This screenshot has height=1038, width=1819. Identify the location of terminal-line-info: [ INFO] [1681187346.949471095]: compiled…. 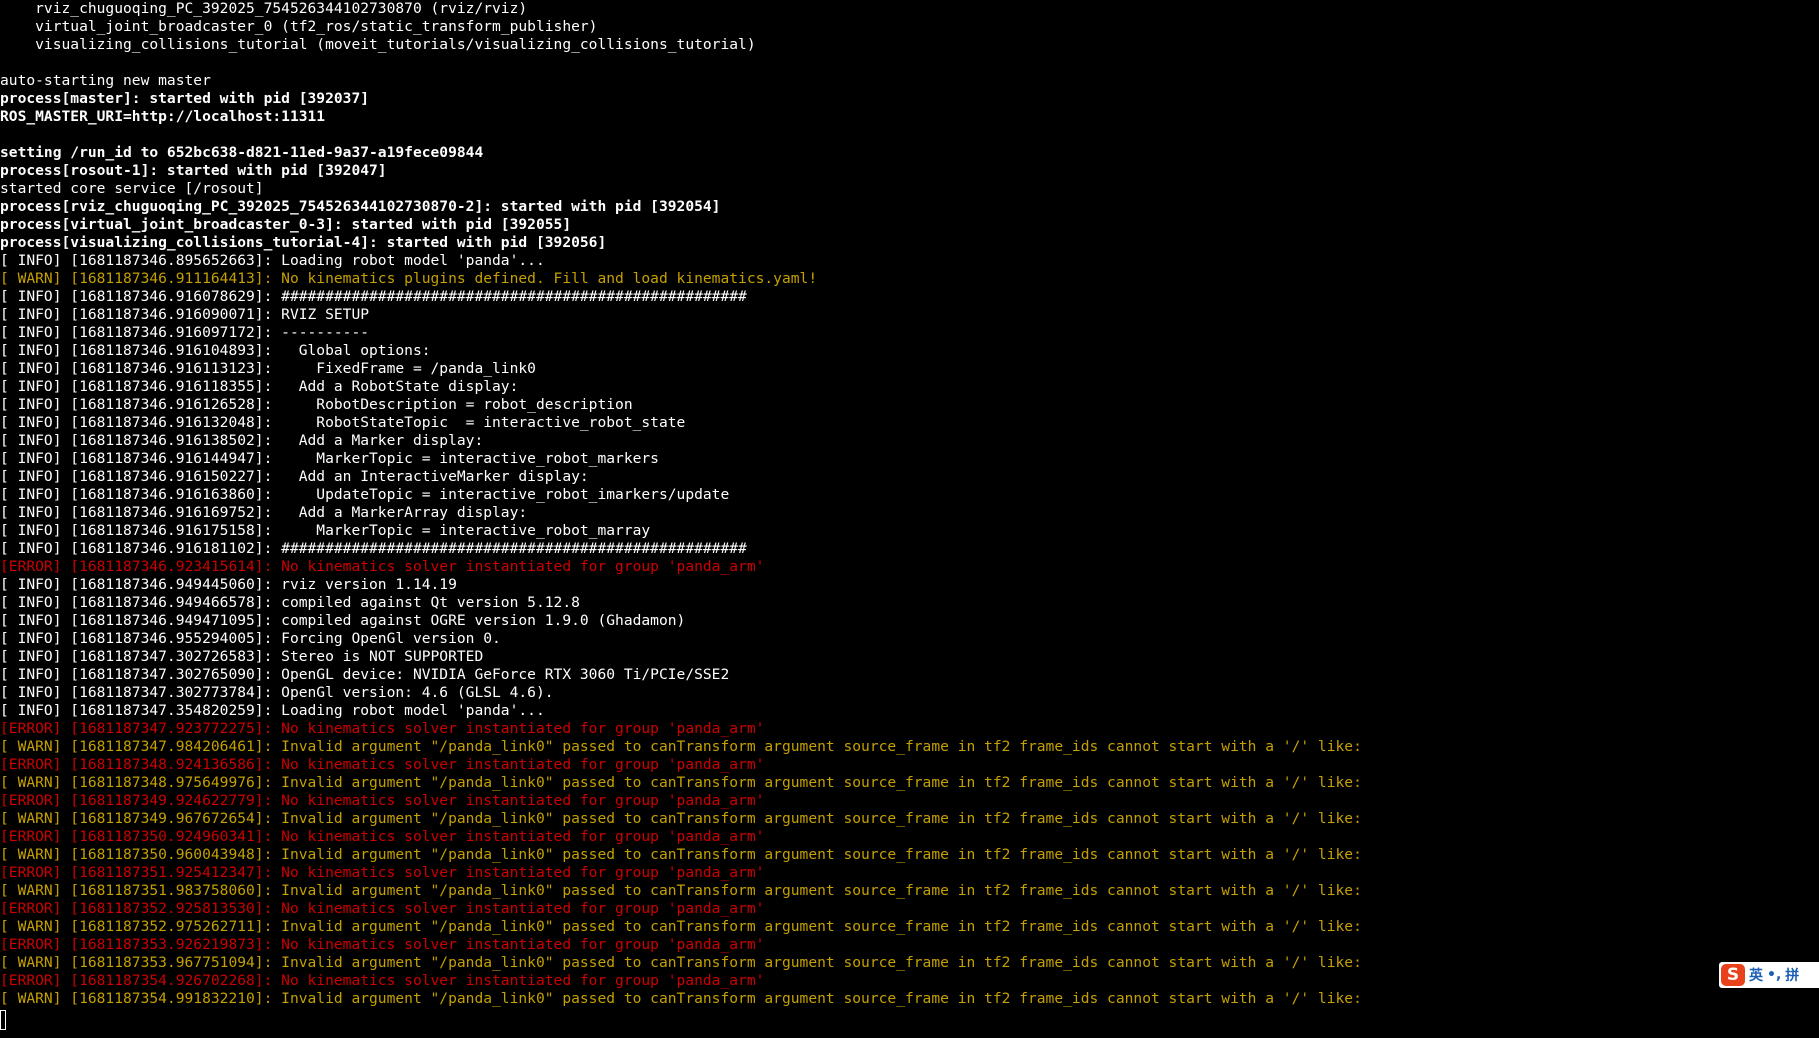
(343, 620).